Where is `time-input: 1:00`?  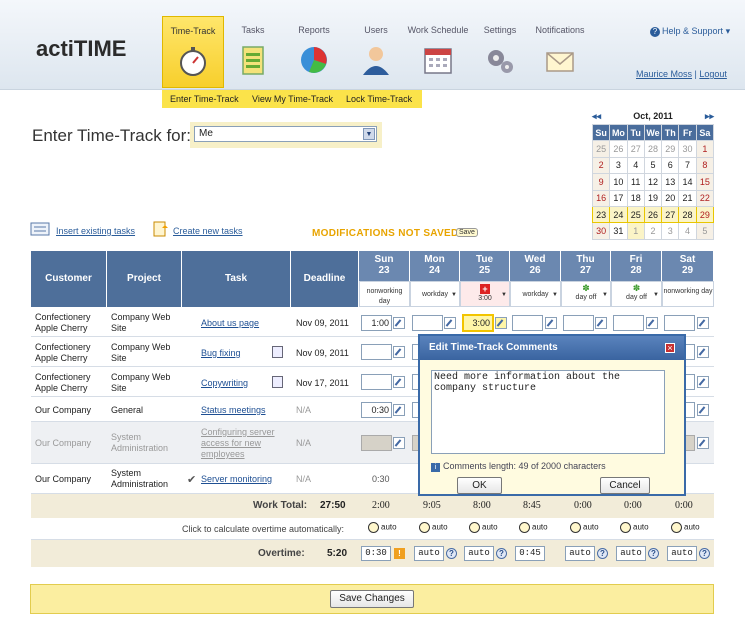 time-input: 1:00 is located at coordinates (376, 323).